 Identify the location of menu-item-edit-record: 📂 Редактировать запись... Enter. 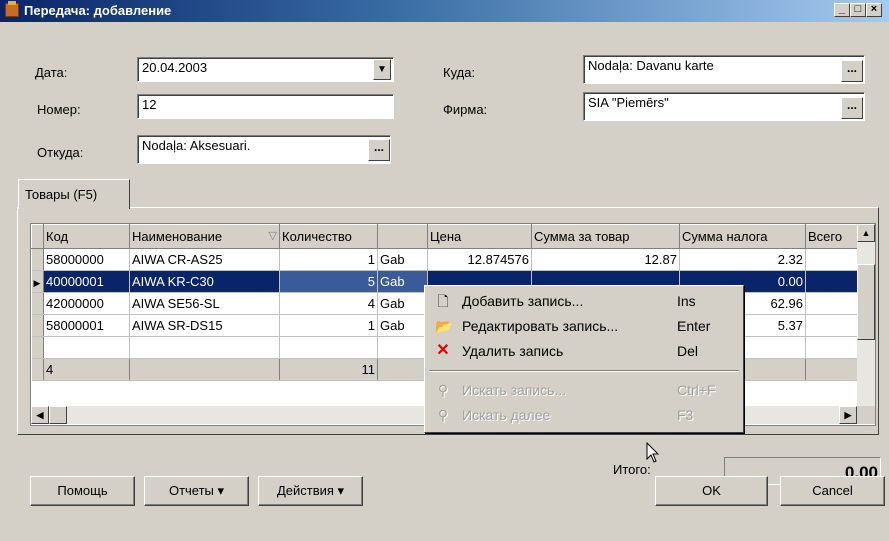
(583, 326).